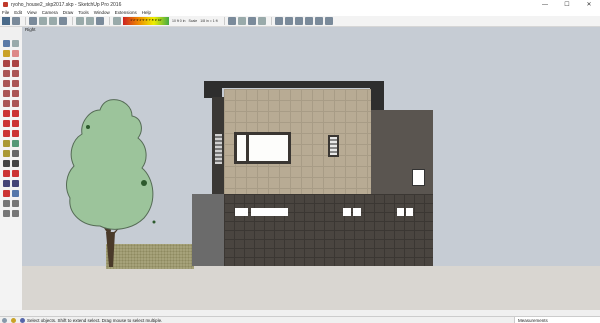  Describe the element at coordinates (557, 320) in the screenshot. I see `measurements-box: Measurements` at that location.